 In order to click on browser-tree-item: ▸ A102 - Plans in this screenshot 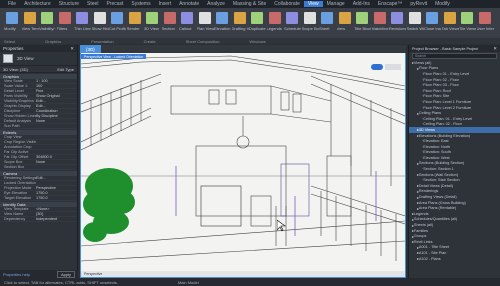, I will do `click(454, 259)`.